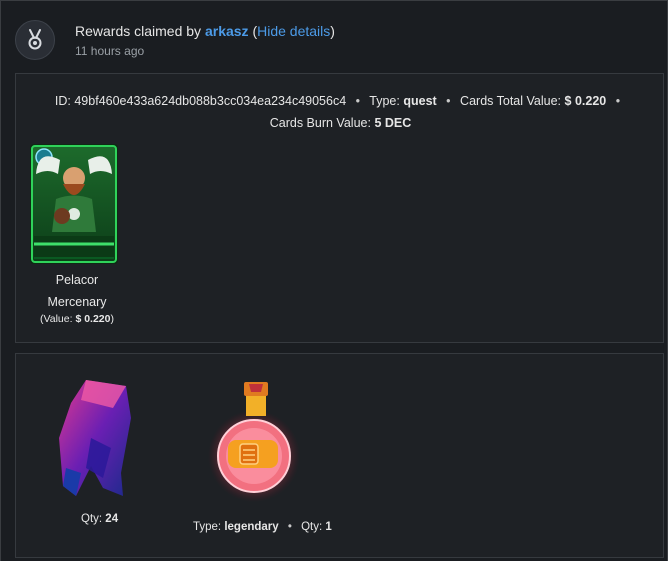 The height and width of the screenshot is (561, 668). I want to click on potion-type-value: legendary, so click(251, 527).